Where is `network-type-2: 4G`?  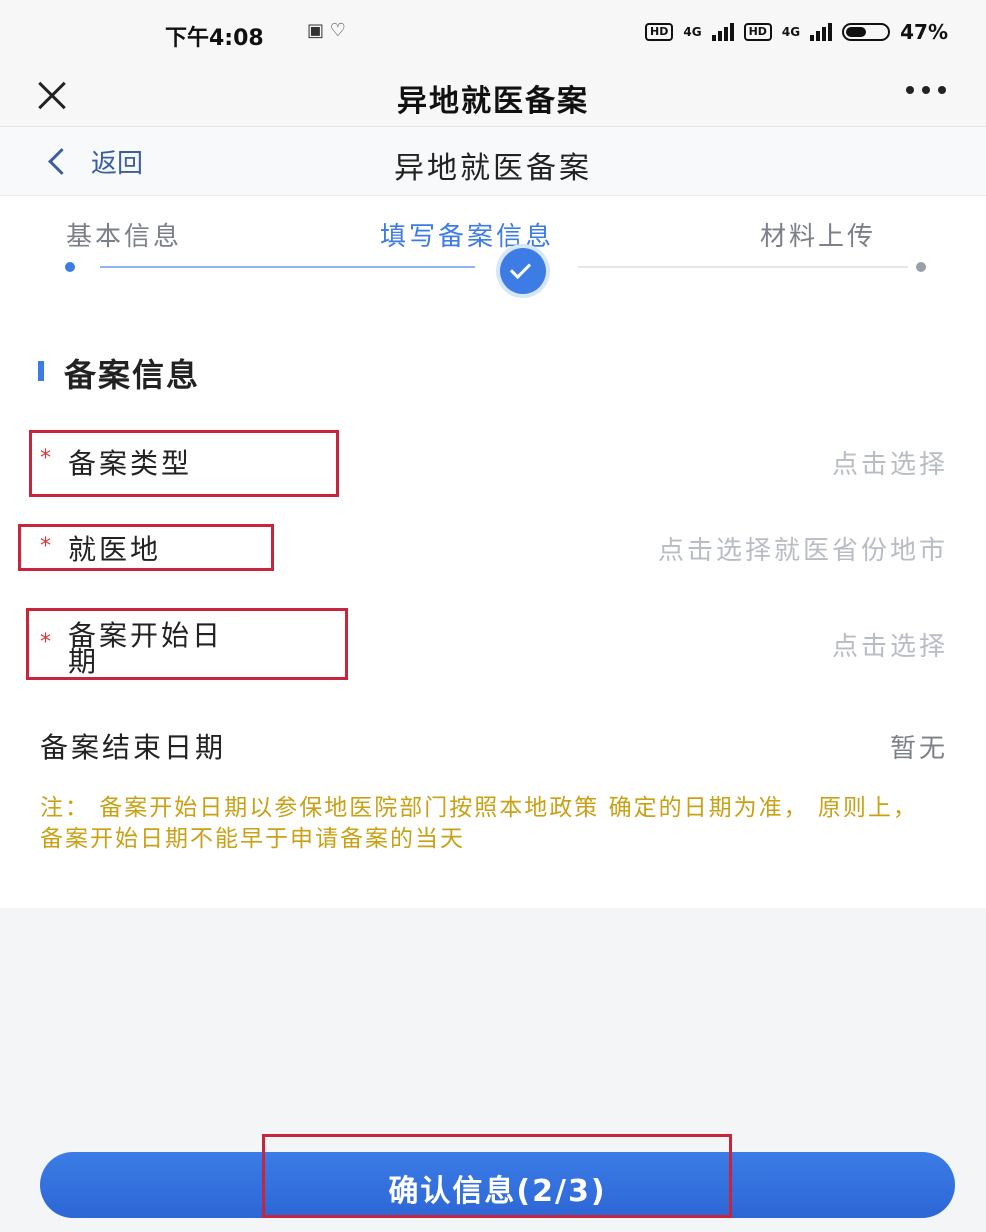 network-type-2: 4G is located at coordinates (791, 32).